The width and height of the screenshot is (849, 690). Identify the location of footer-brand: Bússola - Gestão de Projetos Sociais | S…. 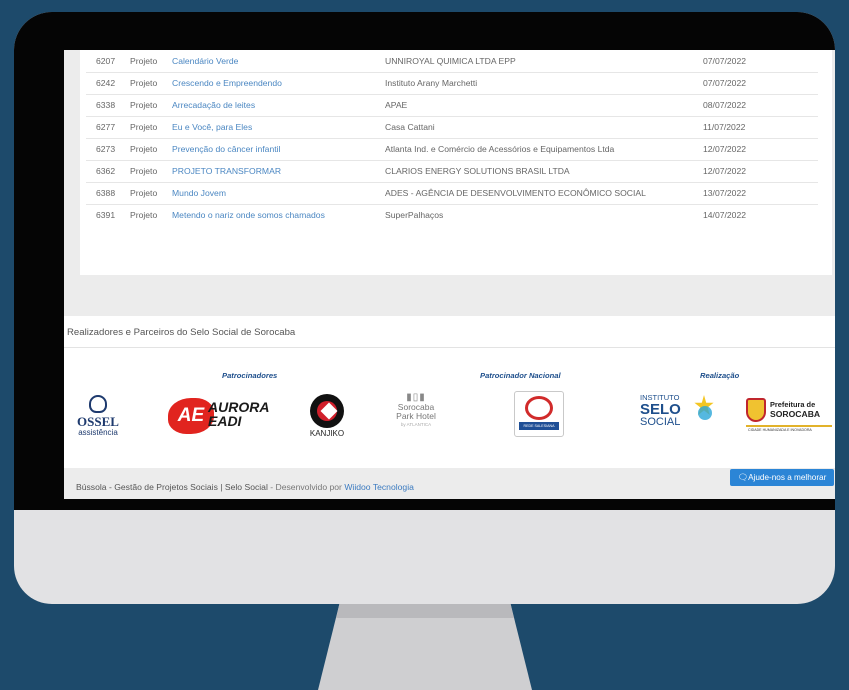
(172, 487).